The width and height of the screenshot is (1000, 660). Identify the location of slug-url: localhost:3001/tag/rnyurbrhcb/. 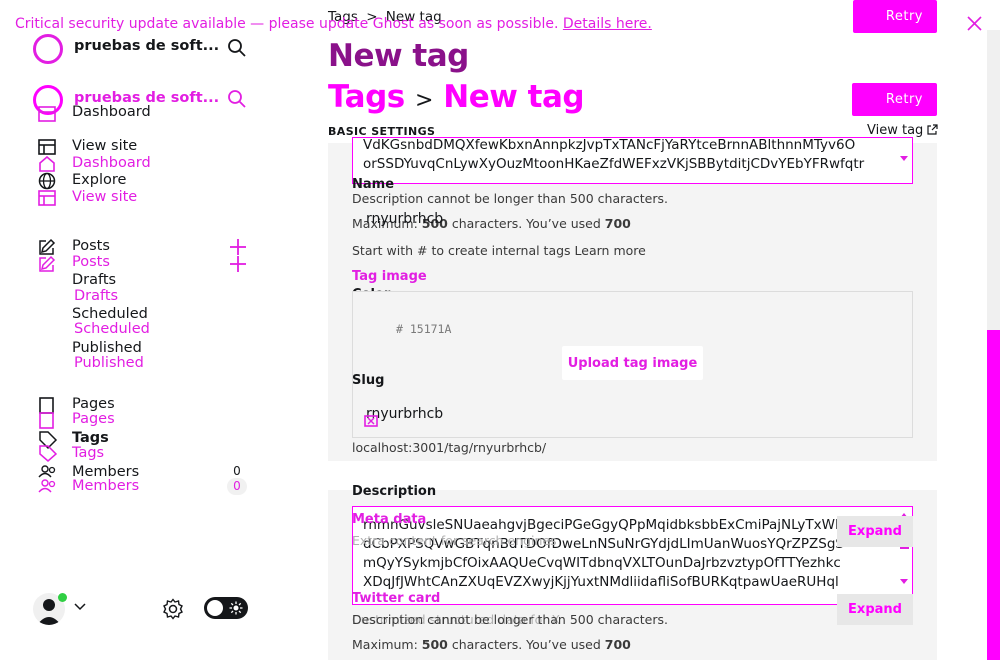
(449, 447).